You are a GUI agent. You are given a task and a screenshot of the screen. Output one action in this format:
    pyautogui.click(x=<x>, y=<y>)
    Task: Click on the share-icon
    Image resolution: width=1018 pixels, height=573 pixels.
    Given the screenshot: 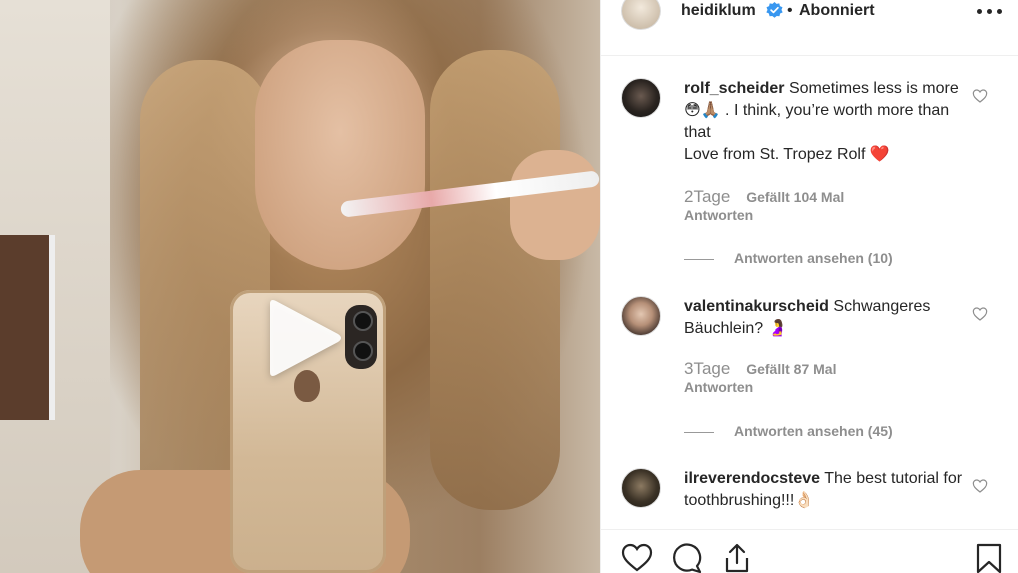 What is the action you would take?
    pyautogui.click(x=737, y=558)
    